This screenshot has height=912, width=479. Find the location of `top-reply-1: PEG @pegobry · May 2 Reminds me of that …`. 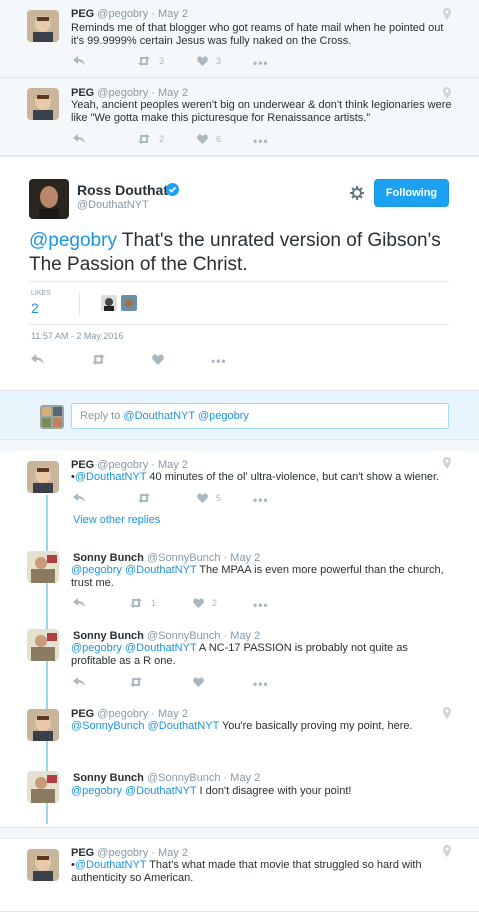

top-reply-1: PEG @pegobry · May 2 Reminds me of that … is located at coordinates (239, 39).